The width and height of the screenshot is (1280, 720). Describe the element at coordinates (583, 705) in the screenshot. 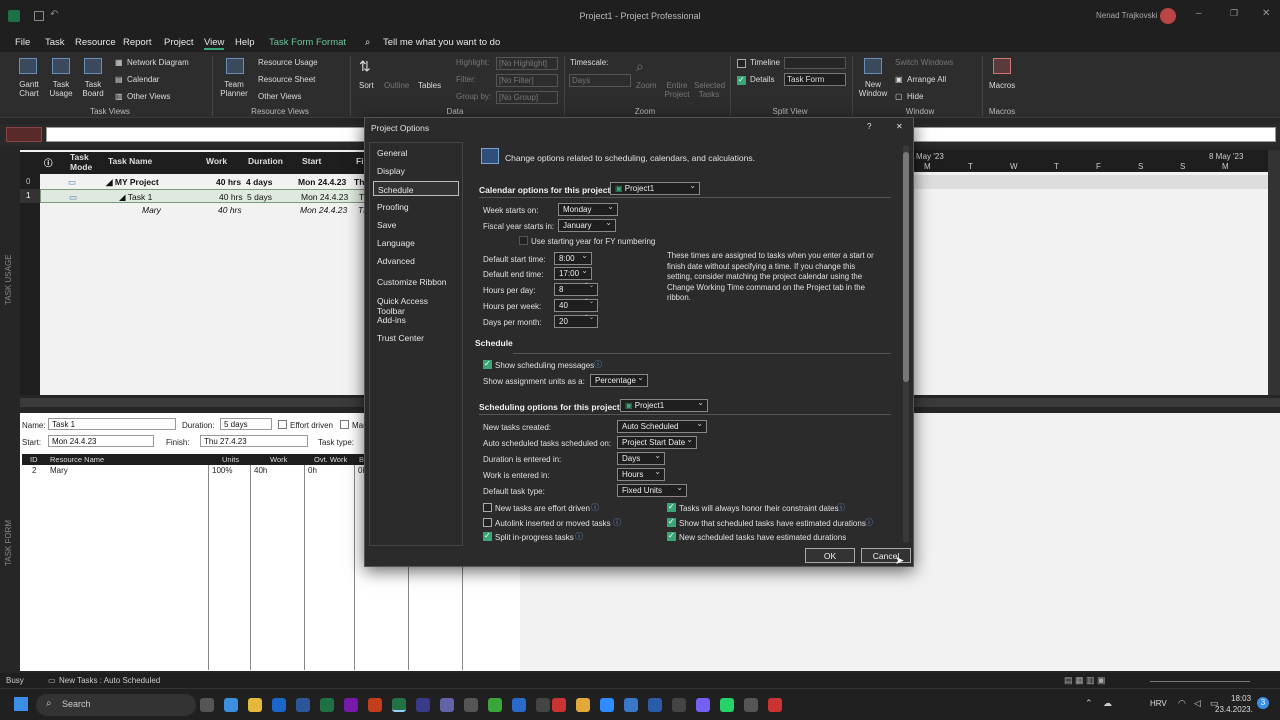

I see `file-explorer-icon` at that location.